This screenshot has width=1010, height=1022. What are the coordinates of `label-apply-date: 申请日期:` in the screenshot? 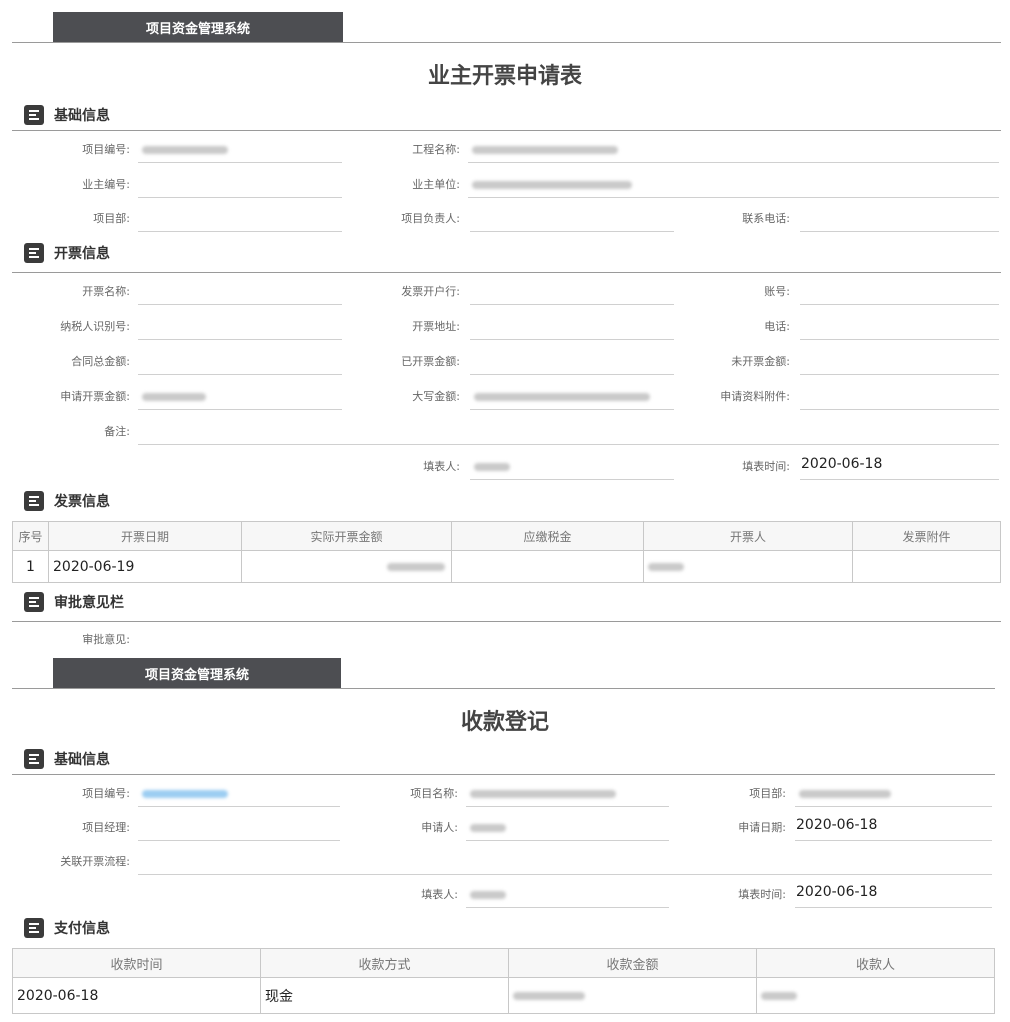 It's located at (762, 827).